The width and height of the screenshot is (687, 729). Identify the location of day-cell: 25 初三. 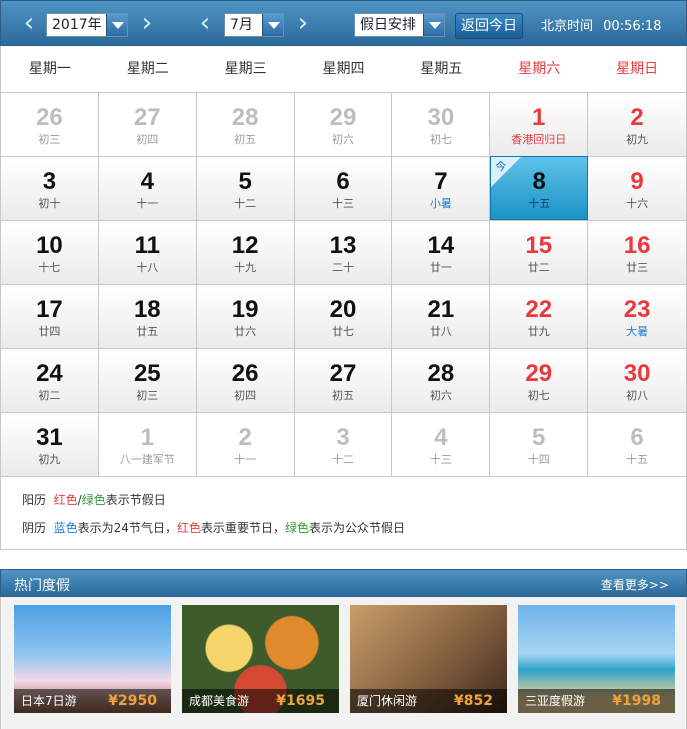
(147, 380).